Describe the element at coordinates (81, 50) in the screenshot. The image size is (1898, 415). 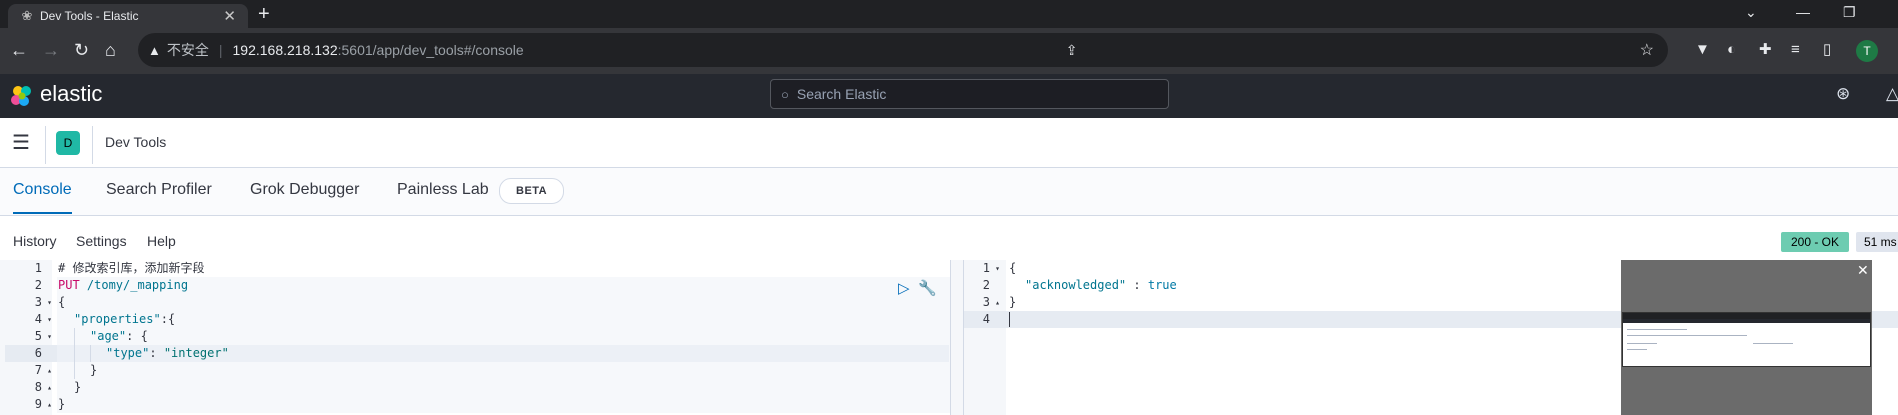
I see `reload-icon: ↻` at that location.